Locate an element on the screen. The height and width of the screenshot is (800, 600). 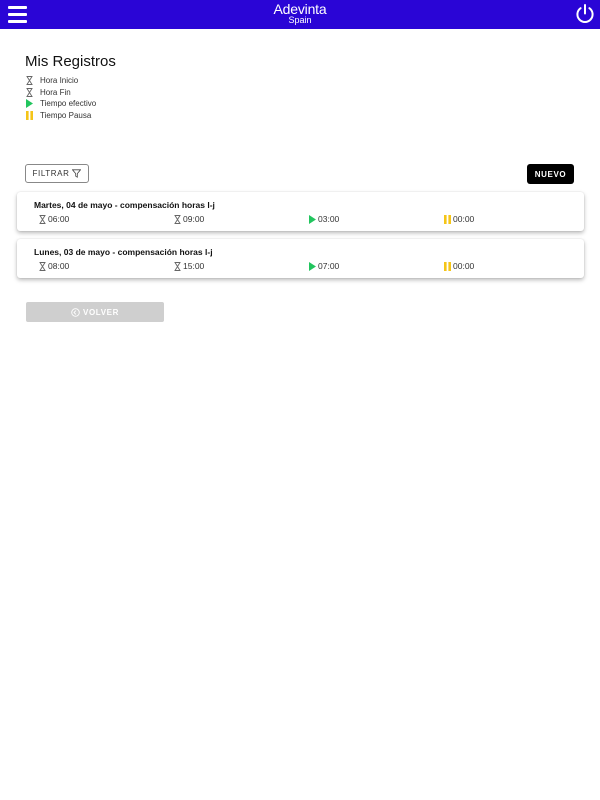
record-end: 15:00 is located at coordinates (188, 266).